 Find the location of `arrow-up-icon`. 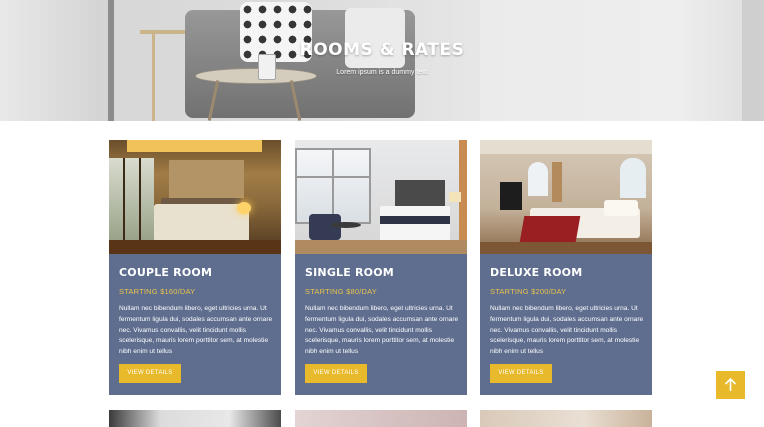

arrow-up-icon is located at coordinates (730, 384).